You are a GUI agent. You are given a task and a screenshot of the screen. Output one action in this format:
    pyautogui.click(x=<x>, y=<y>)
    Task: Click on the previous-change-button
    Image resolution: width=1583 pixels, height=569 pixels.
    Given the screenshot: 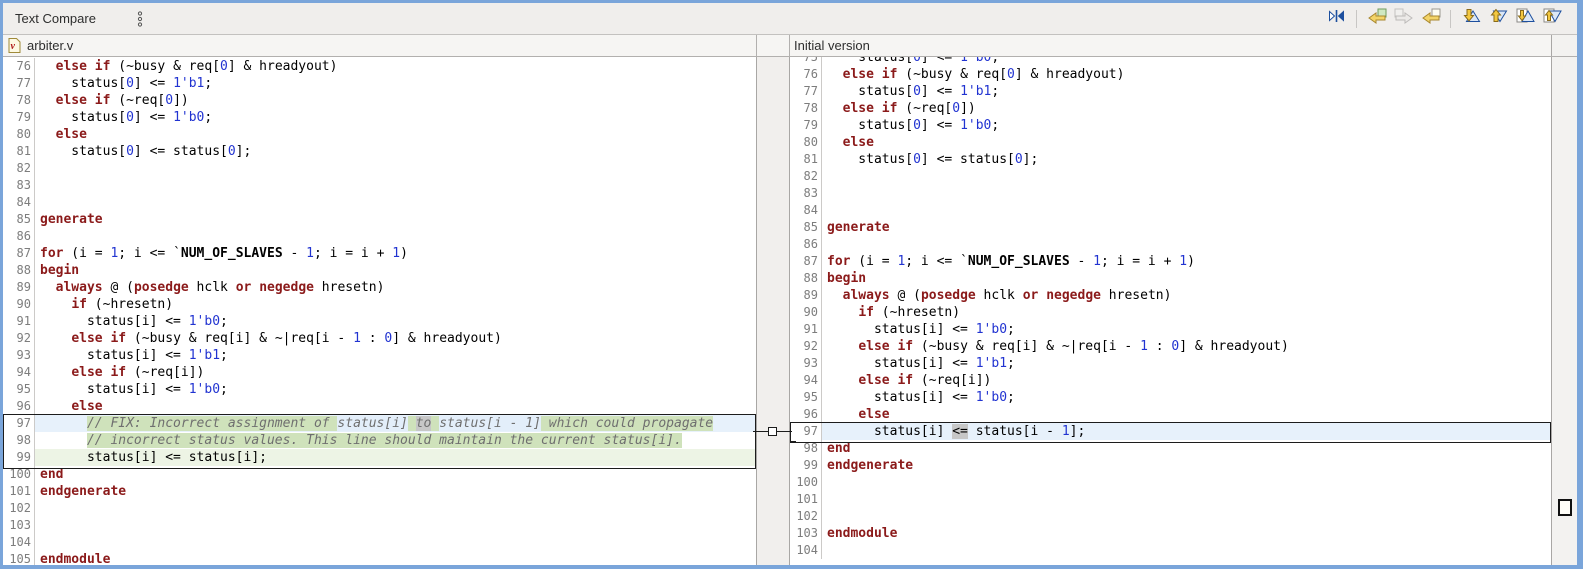 What is the action you would take?
    pyautogui.click(x=1551, y=19)
    